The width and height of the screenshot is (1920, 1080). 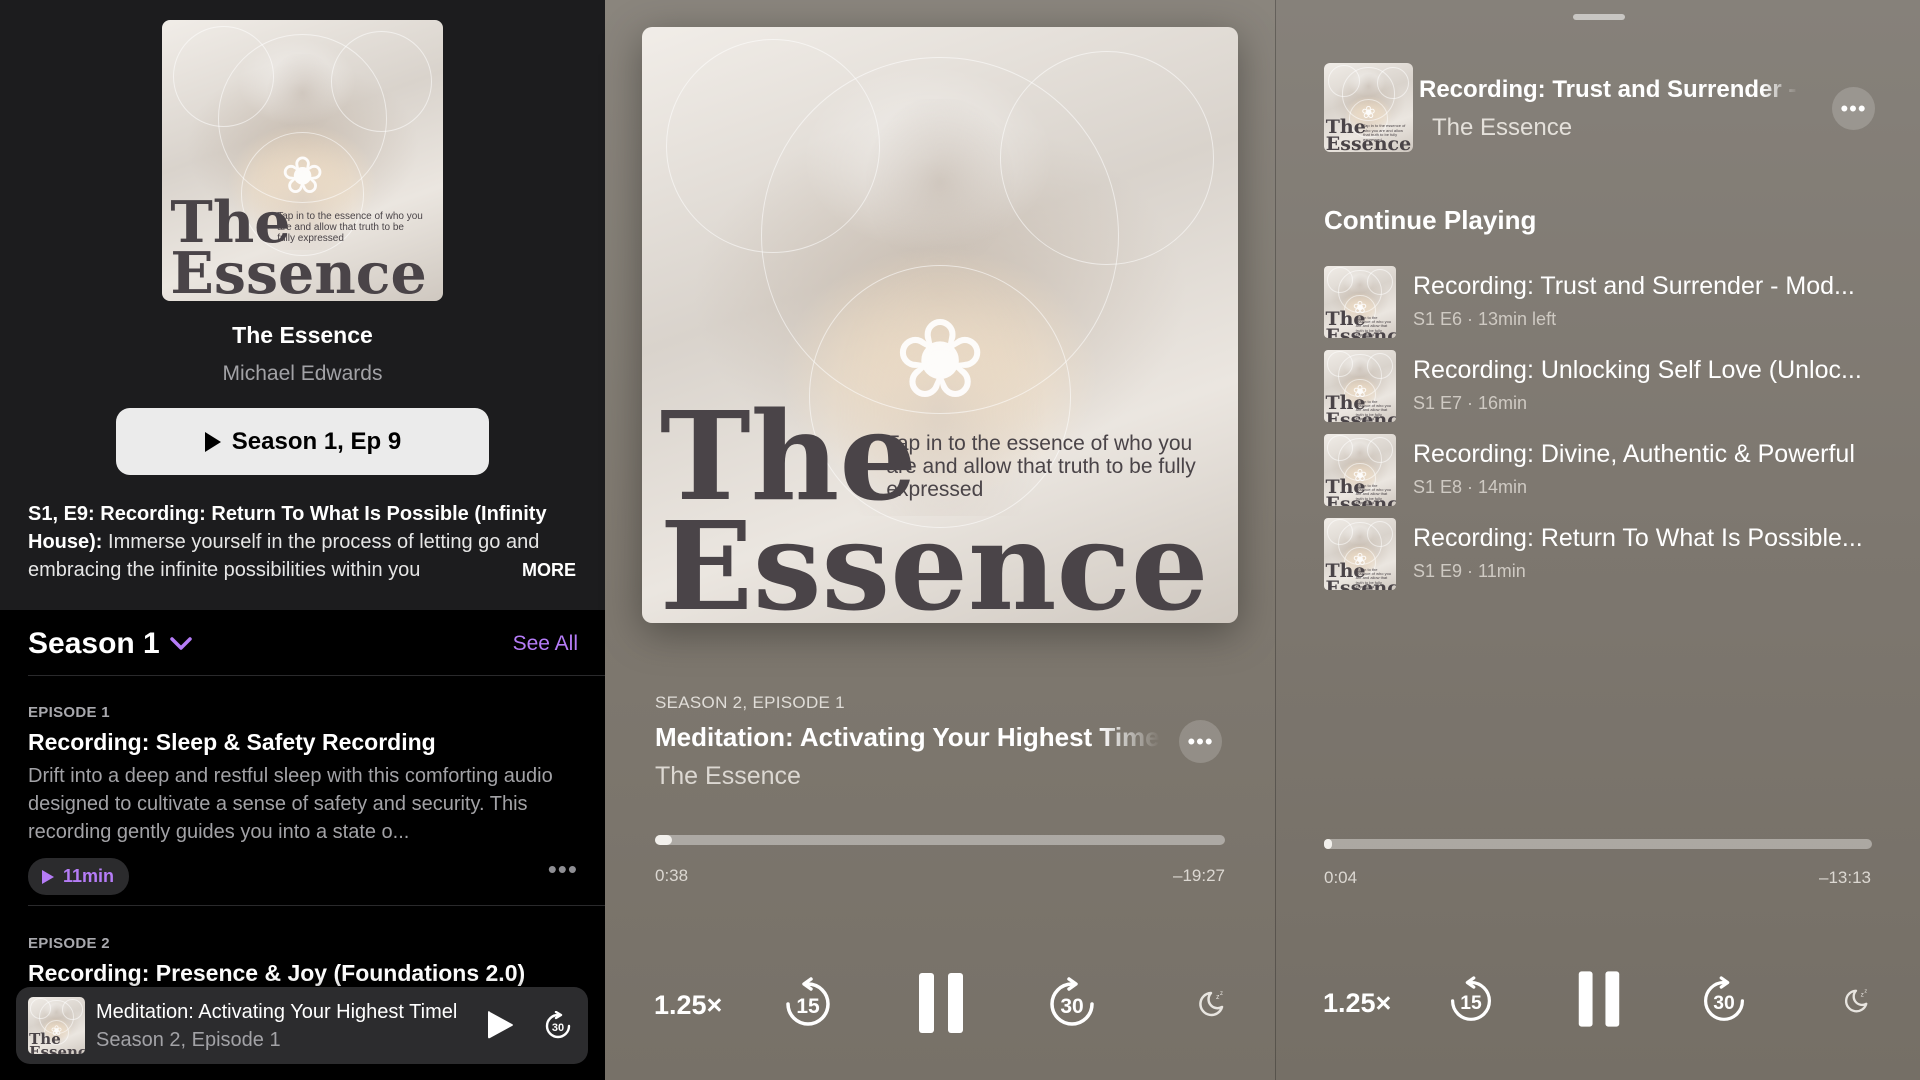 I want to click on show-author: Michael Edwards, so click(x=302, y=373).